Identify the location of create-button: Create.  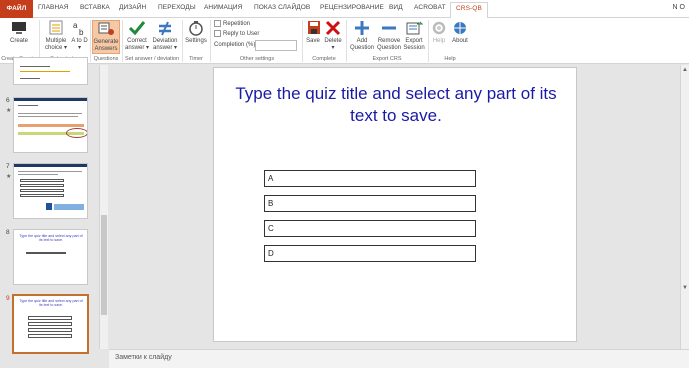
(19, 32).